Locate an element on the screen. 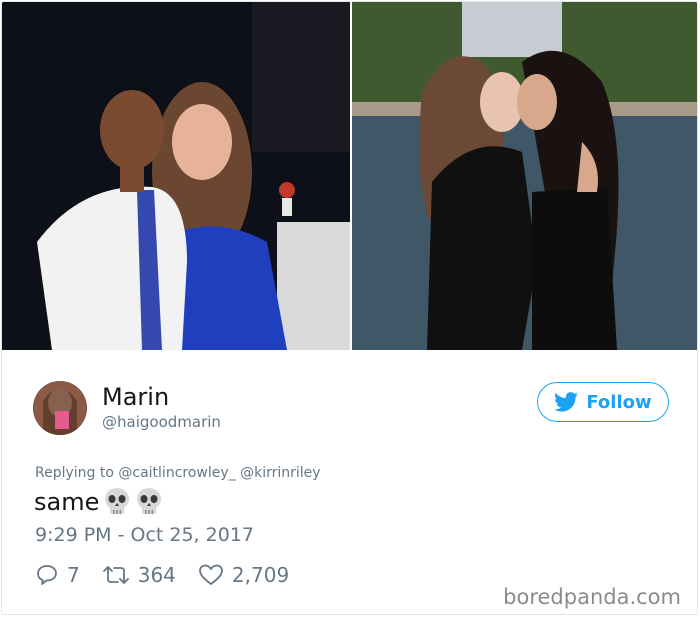 This screenshot has width=700, height=617. tweet-body: same is located at coordinates (67, 502).